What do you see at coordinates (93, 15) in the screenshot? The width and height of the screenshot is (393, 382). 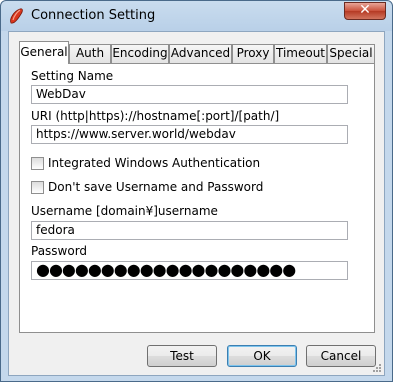 I see `window-title: Connection Setting` at bounding box center [93, 15].